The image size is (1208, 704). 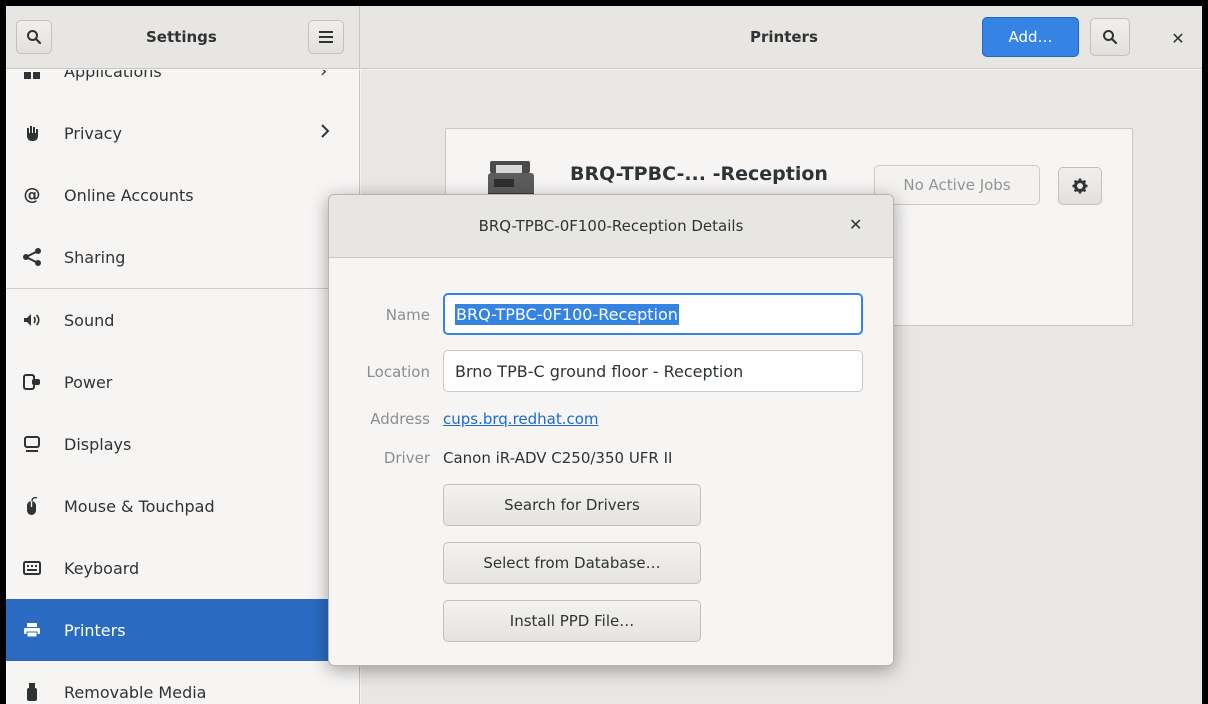 I want to click on share-icon, so click(x=32, y=257).